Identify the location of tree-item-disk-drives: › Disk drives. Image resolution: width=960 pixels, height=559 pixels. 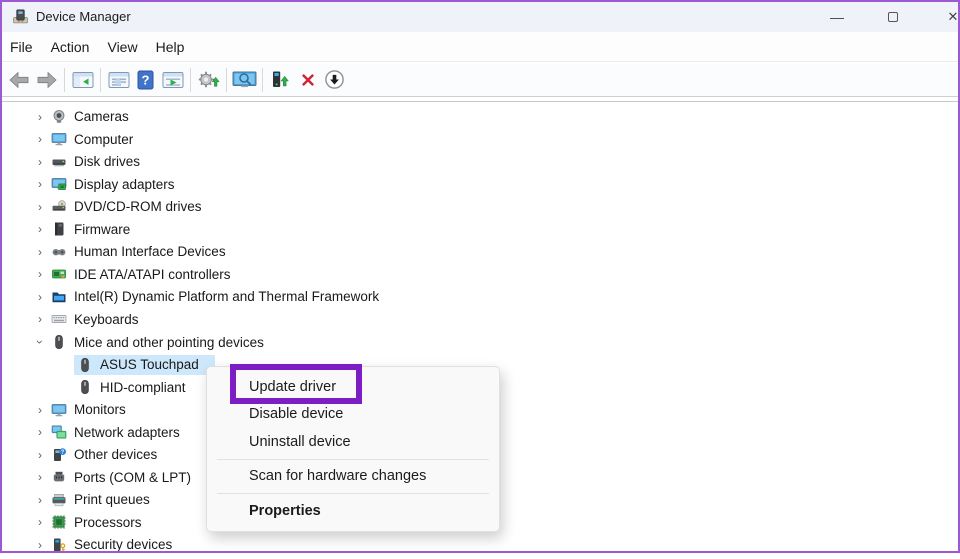
(480, 161).